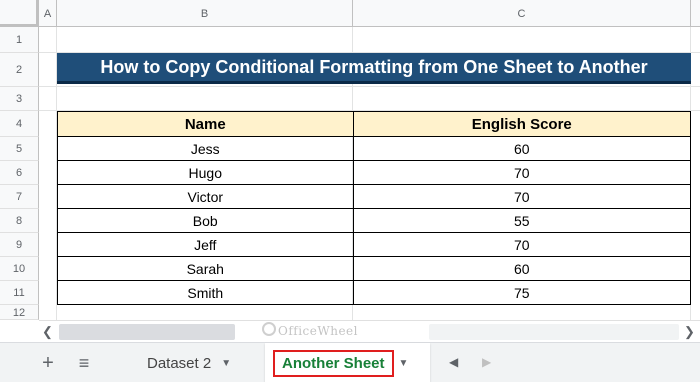  I want to click on table-row: Sarah 60, so click(374, 268).